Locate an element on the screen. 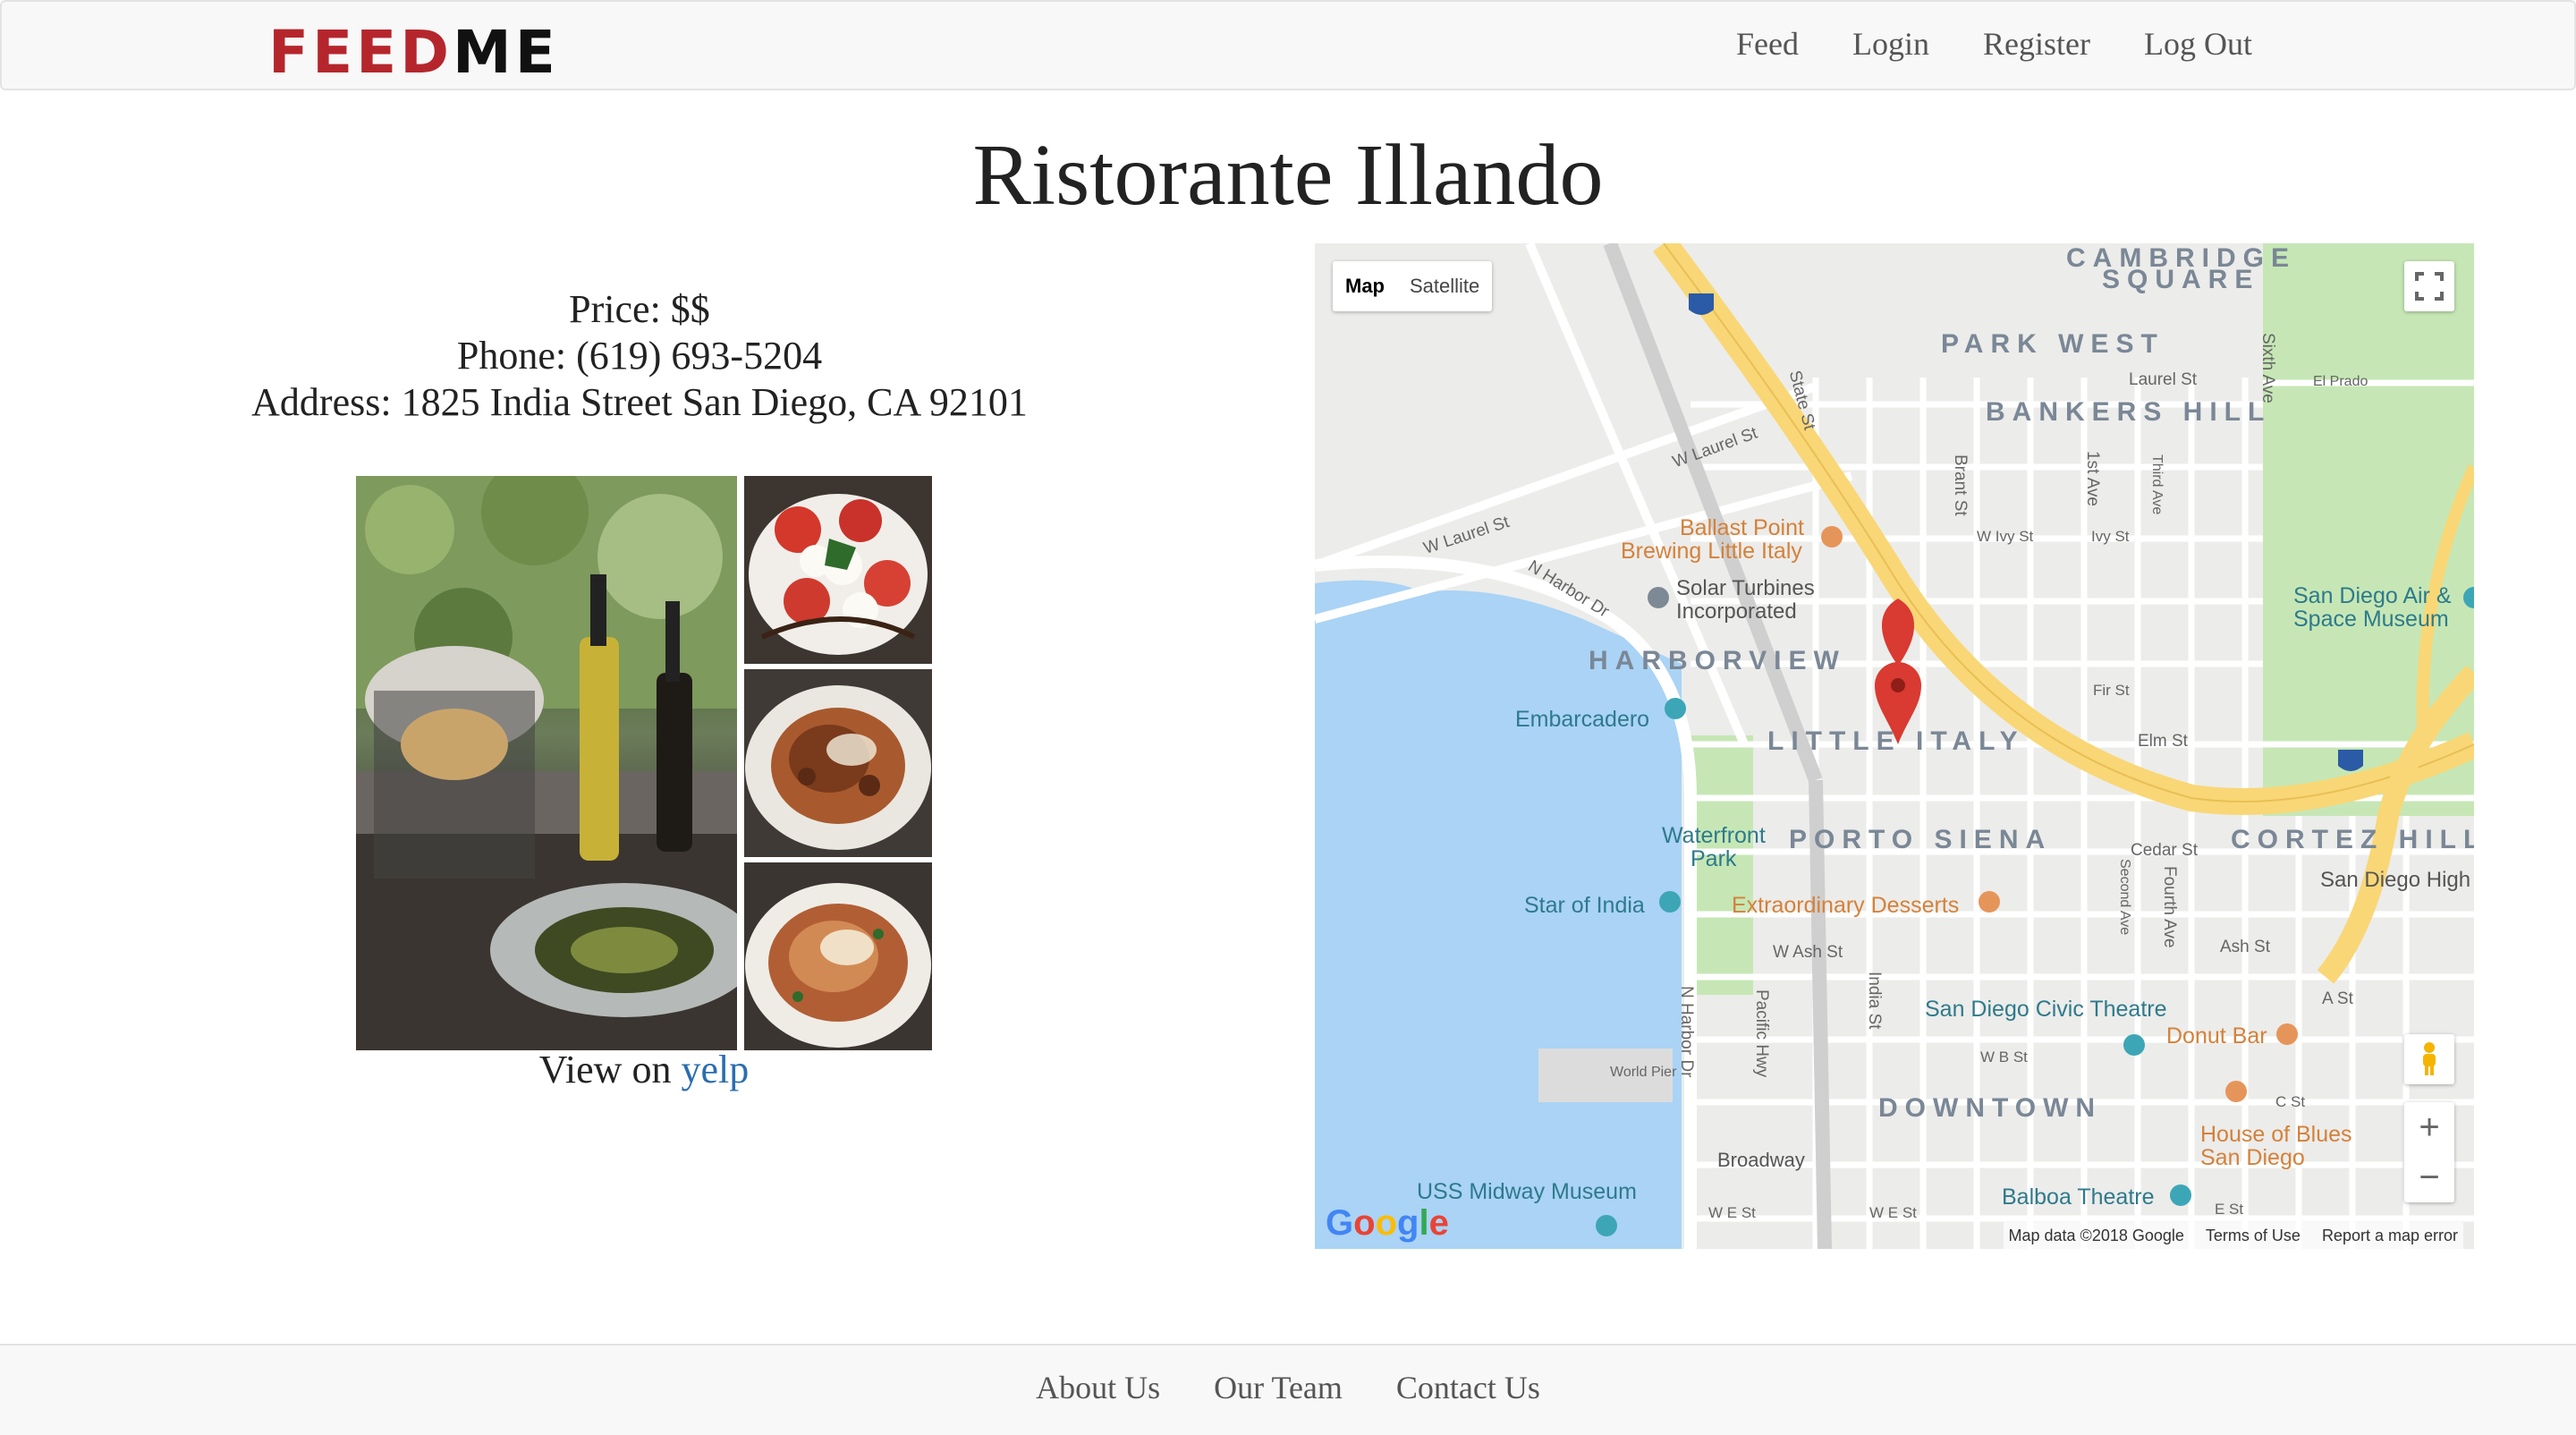 The height and width of the screenshot is (1435, 2576). map-street-label: W B St is located at coordinates (2004, 1057).